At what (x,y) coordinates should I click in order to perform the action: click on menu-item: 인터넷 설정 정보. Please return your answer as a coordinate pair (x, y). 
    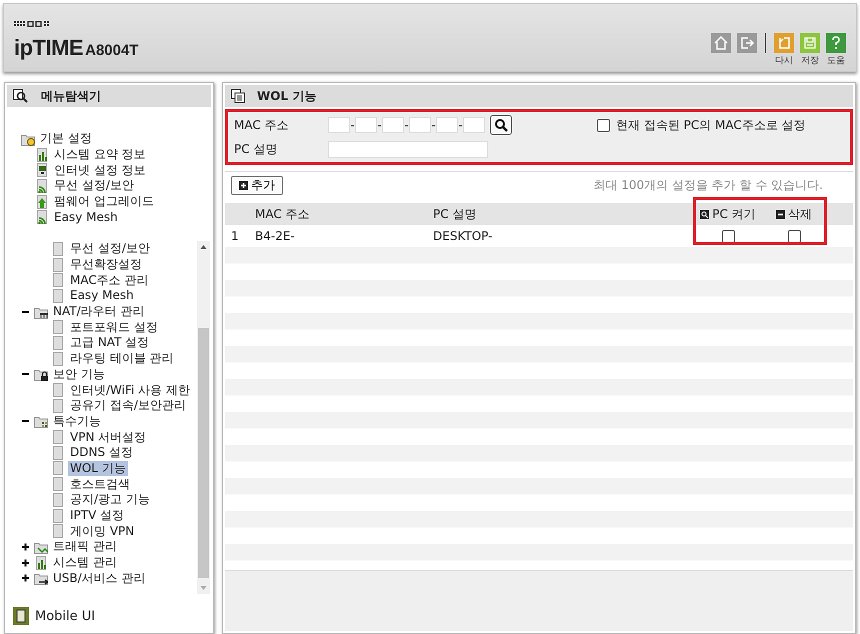
    Looking at the image, I should click on (100, 170).